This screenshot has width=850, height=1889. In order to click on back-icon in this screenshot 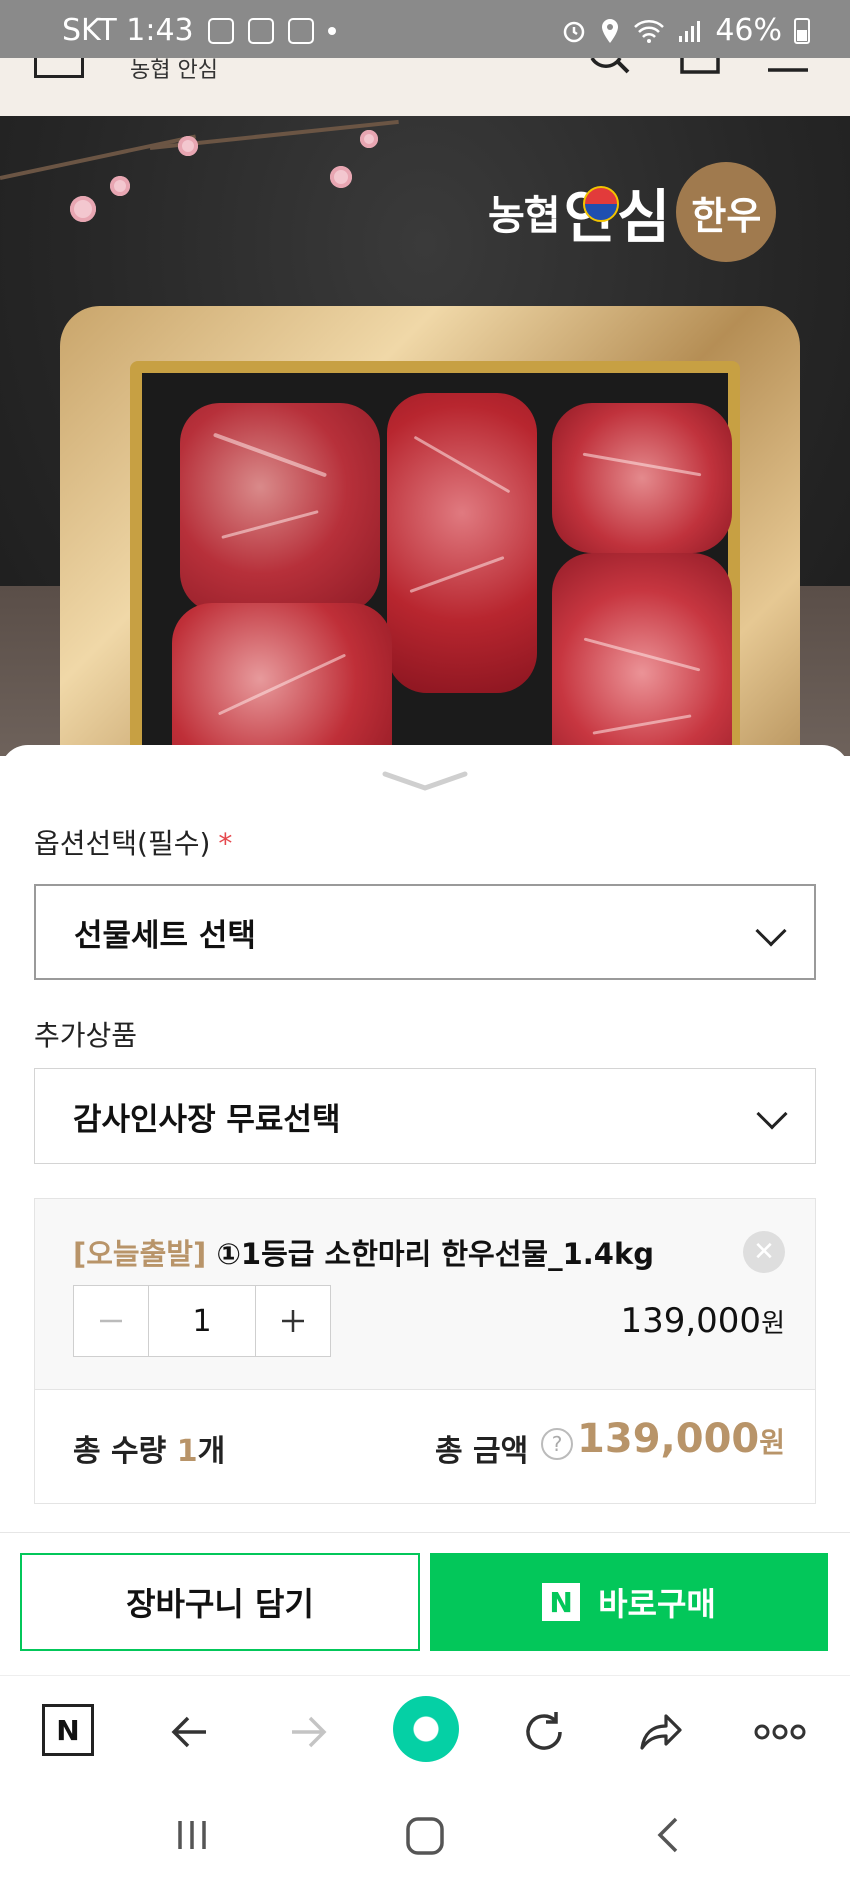, I will do `click(668, 1835)`.